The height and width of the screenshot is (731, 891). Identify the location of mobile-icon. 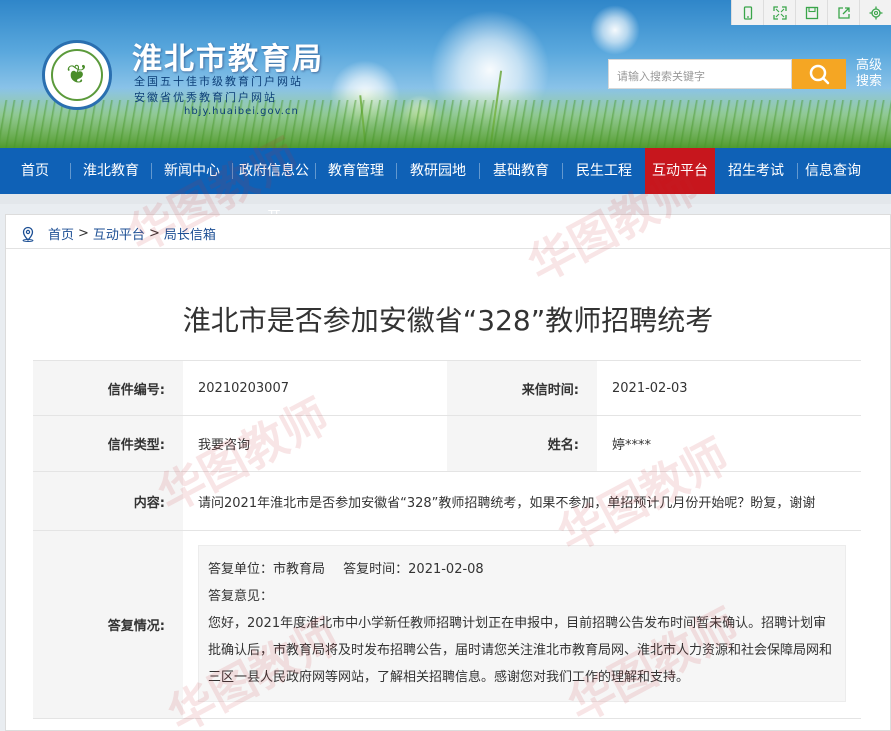
(747, 12).